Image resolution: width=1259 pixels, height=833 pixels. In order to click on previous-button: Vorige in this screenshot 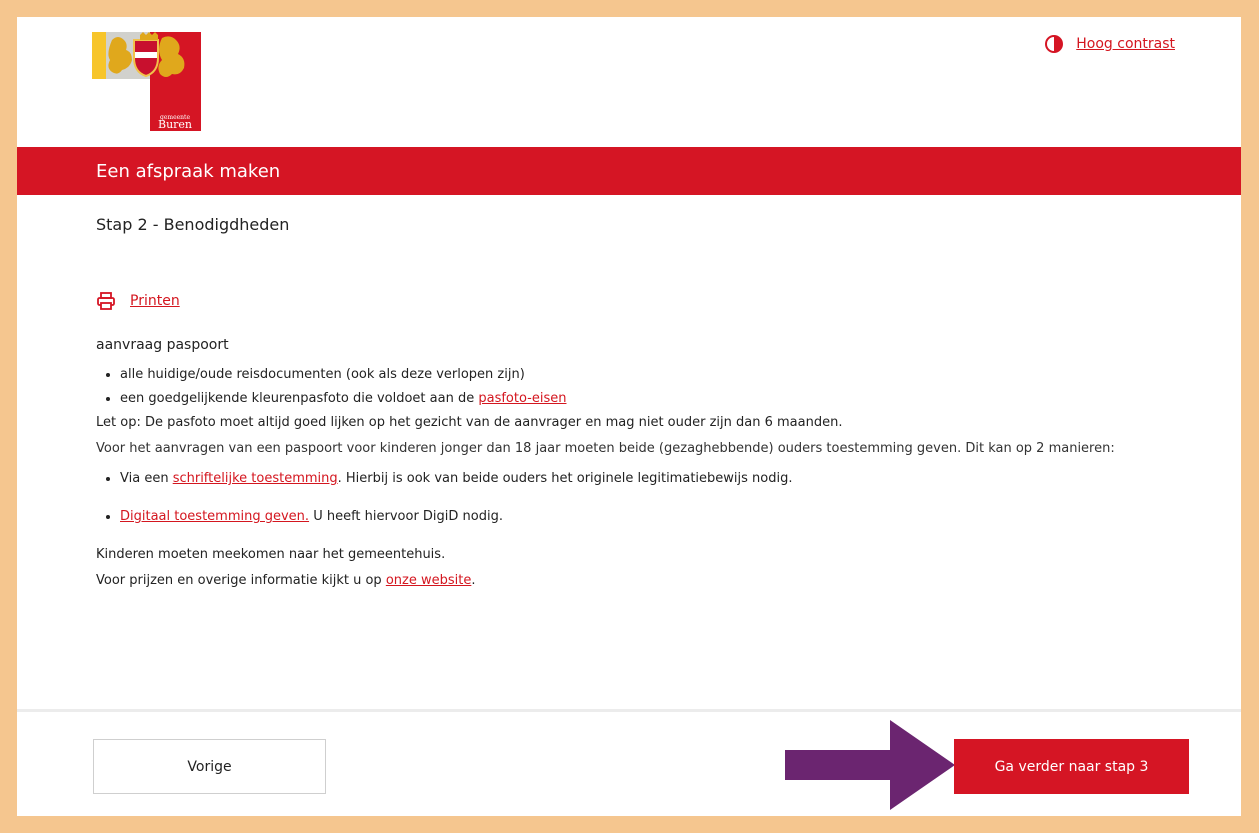, I will do `click(209, 766)`.